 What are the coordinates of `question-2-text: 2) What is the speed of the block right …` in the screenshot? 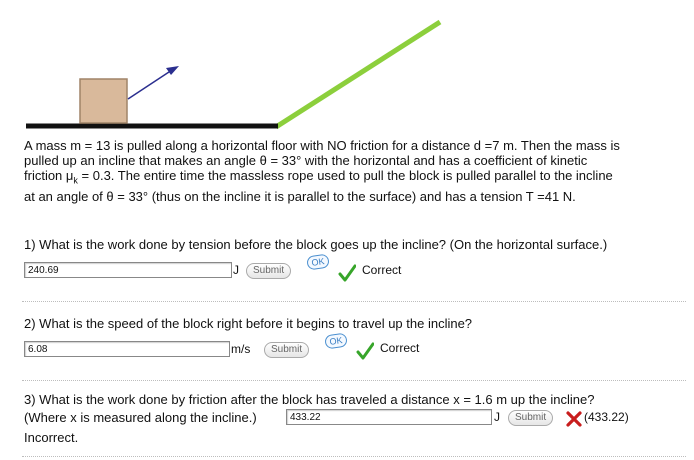 It's located at (248, 323).